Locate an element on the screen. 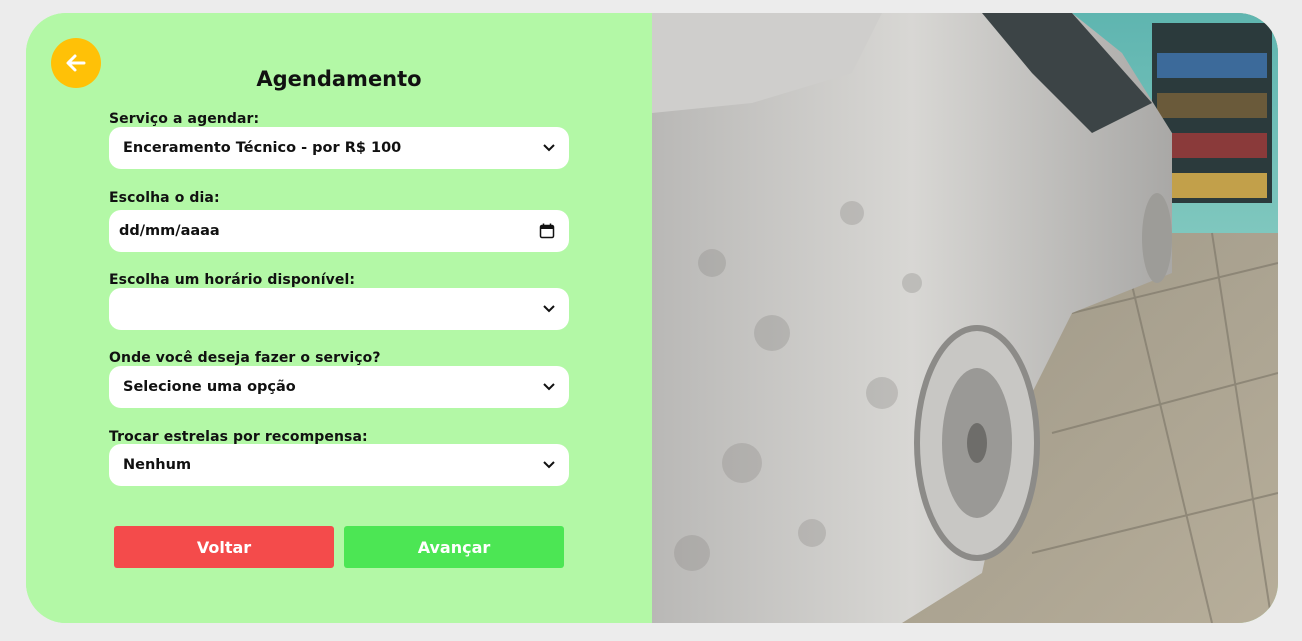 Image resolution: width=1302 pixels, height=641 pixels. time-label: Escolha um horário disponível: is located at coordinates (232, 280).